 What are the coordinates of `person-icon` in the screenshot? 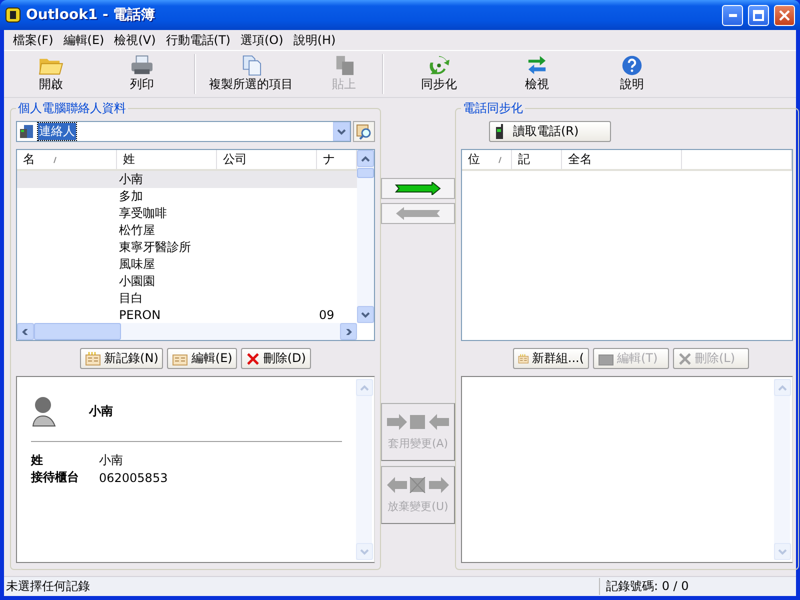 It's located at (44, 411).